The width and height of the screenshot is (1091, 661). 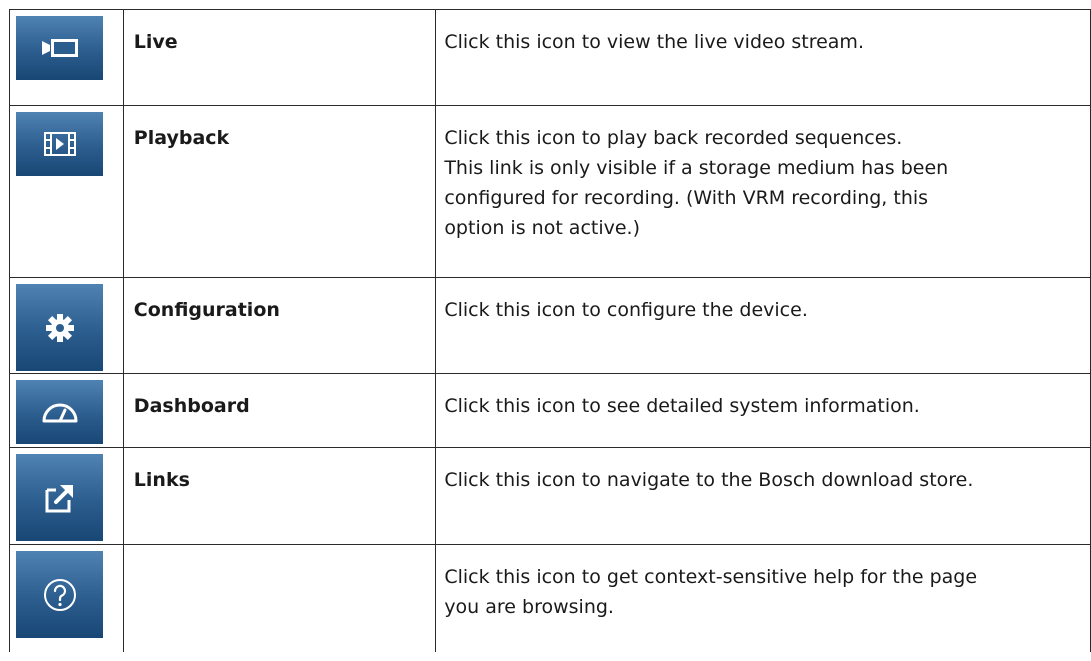 What do you see at coordinates (279, 191) in the screenshot?
I see `name-cell: Playback` at bounding box center [279, 191].